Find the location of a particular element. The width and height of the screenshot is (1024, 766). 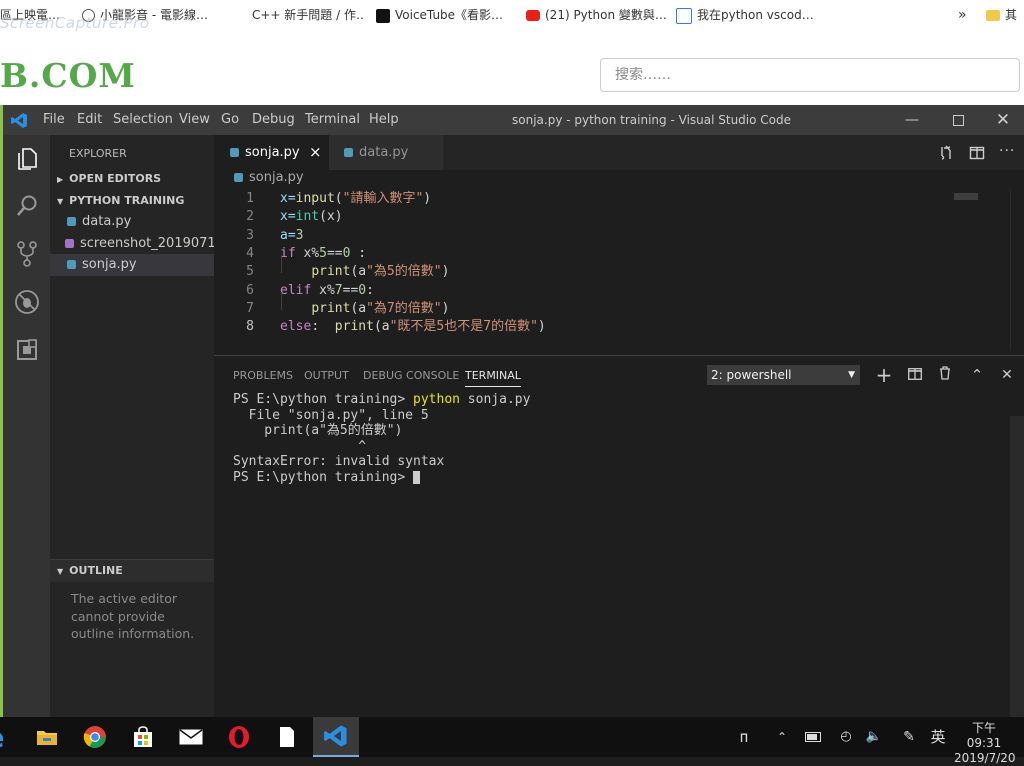

tab-terminal: TERMINAL is located at coordinates (493, 378).